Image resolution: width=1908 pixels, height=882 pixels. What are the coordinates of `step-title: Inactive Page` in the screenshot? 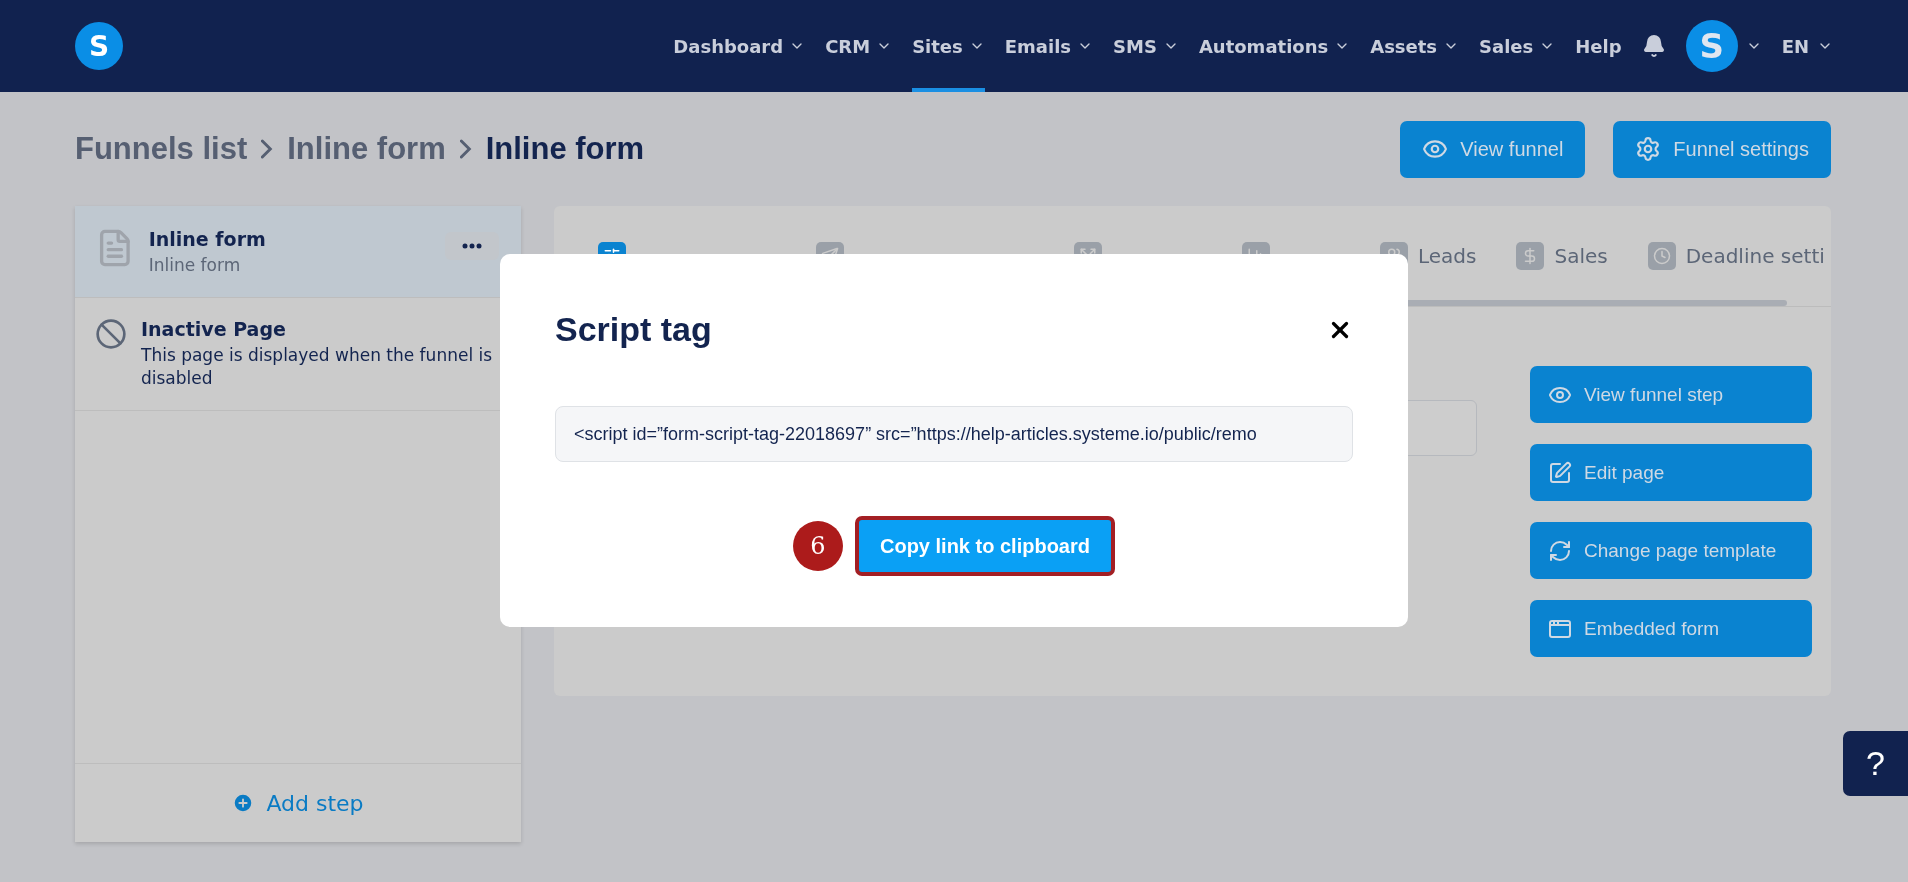 It's located at (213, 328).